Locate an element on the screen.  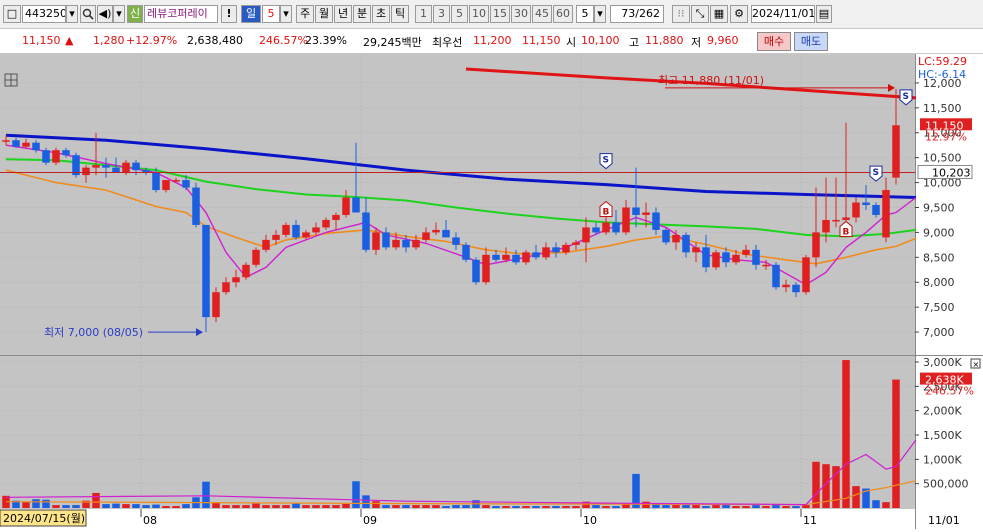
date-axis-label: 11 is located at coordinates (810, 520).